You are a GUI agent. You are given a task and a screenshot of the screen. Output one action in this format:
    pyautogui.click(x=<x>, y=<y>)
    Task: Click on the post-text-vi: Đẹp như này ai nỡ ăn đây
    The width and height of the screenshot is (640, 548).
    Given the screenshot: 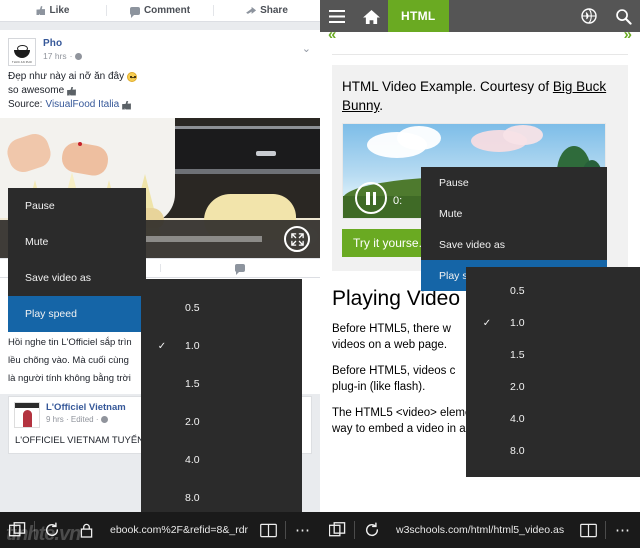 What is the action you would take?
    pyautogui.click(x=66, y=76)
    